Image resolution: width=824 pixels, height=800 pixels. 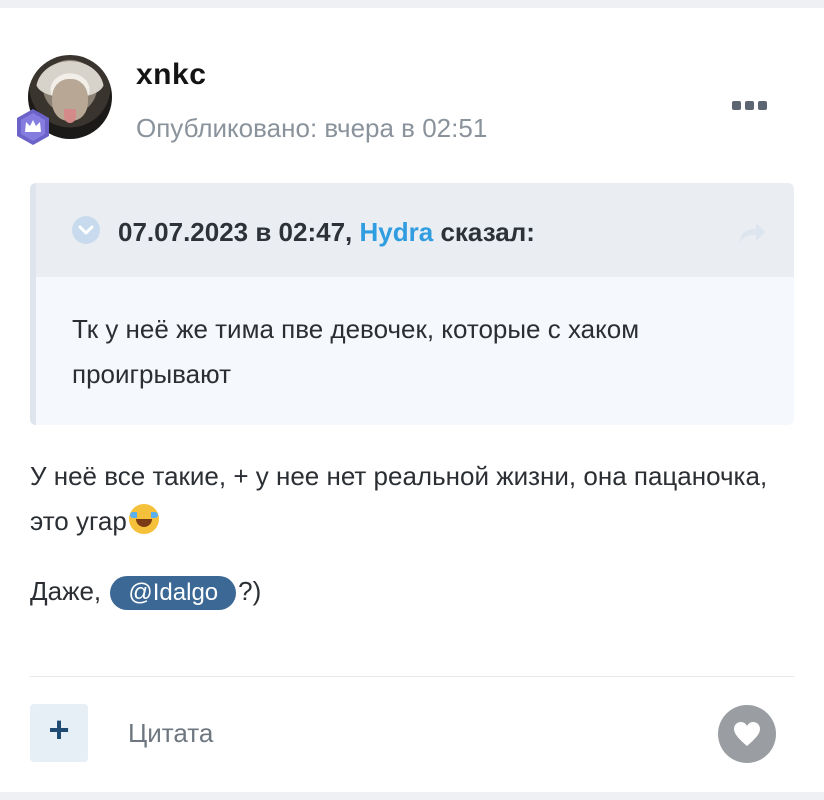 I want to click on multiquote-plus-button: +, so click(x=59, y=733).